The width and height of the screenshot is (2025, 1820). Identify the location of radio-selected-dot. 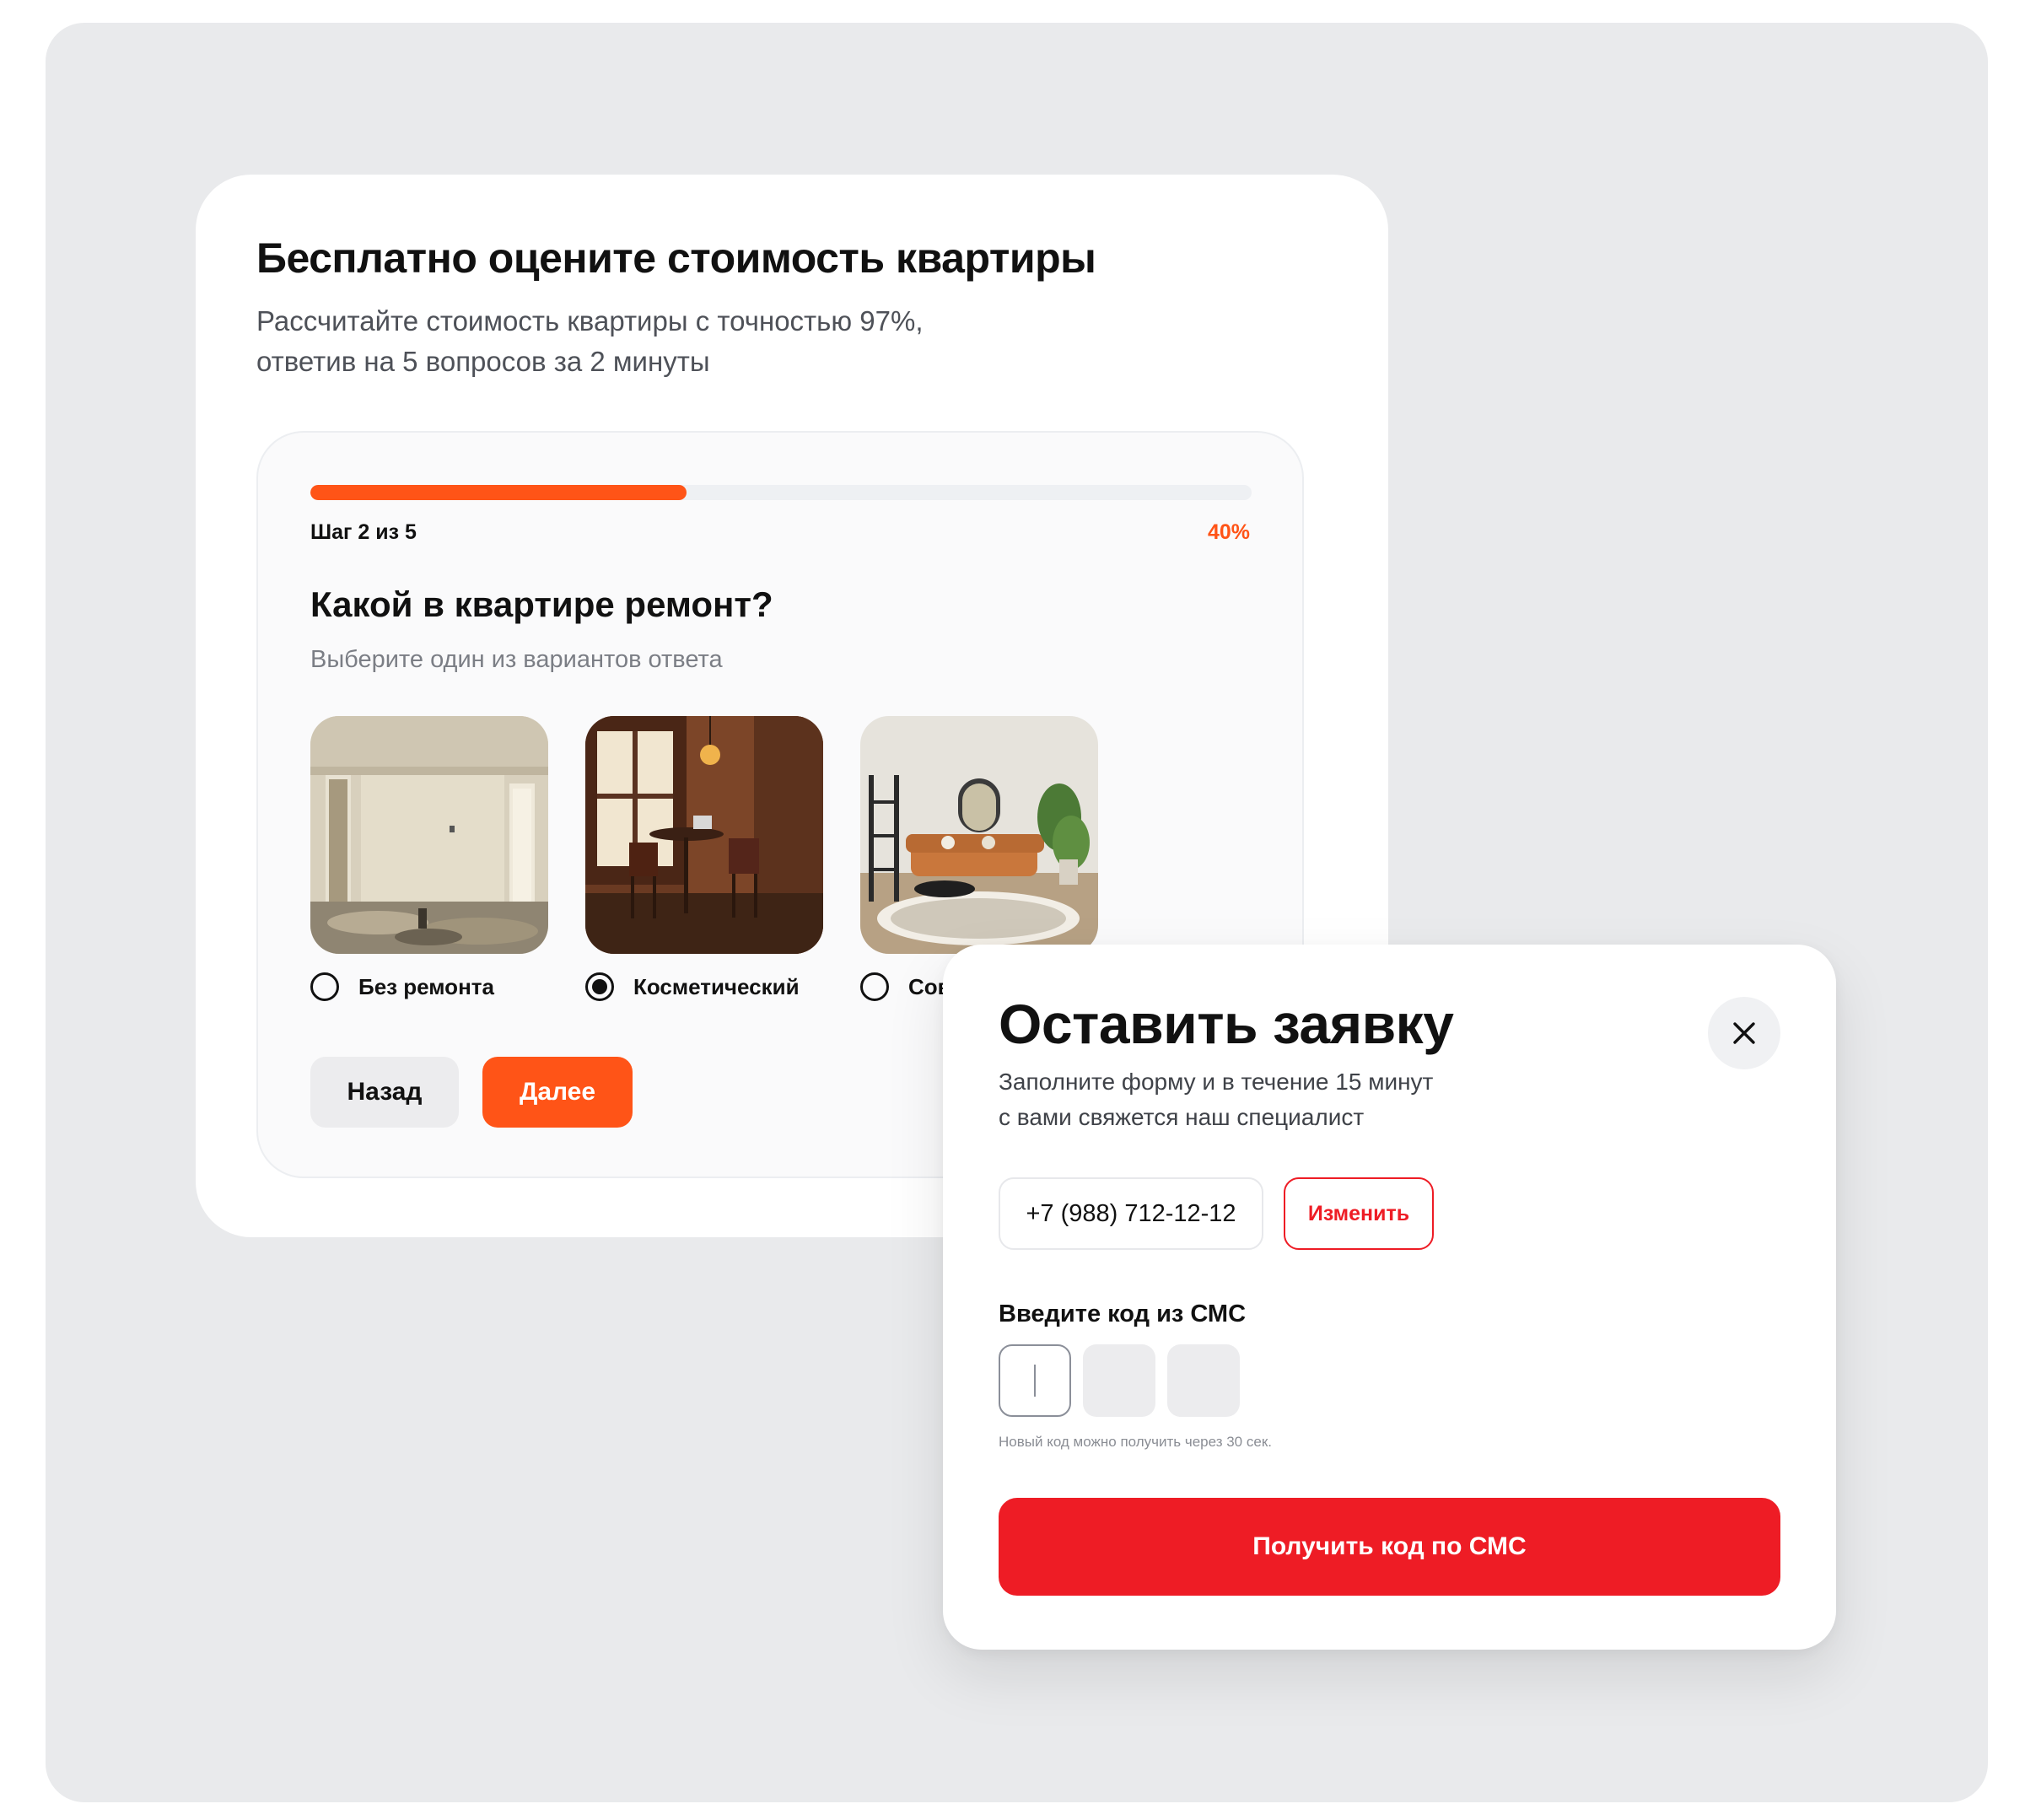
(599, 986).